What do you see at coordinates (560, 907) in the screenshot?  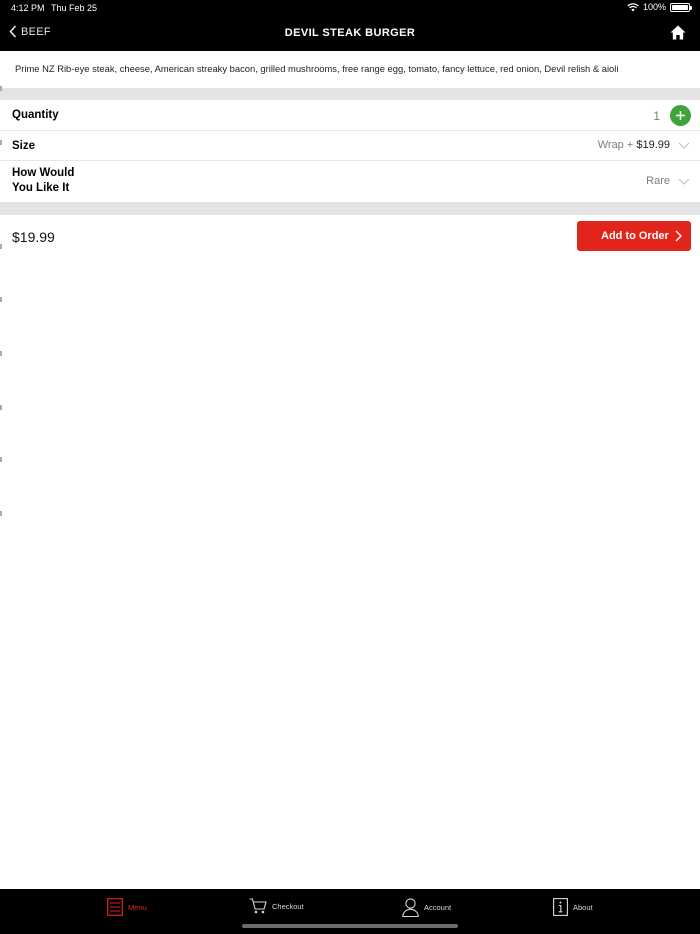 I see `info-icon` at bounding box center [560, 907].